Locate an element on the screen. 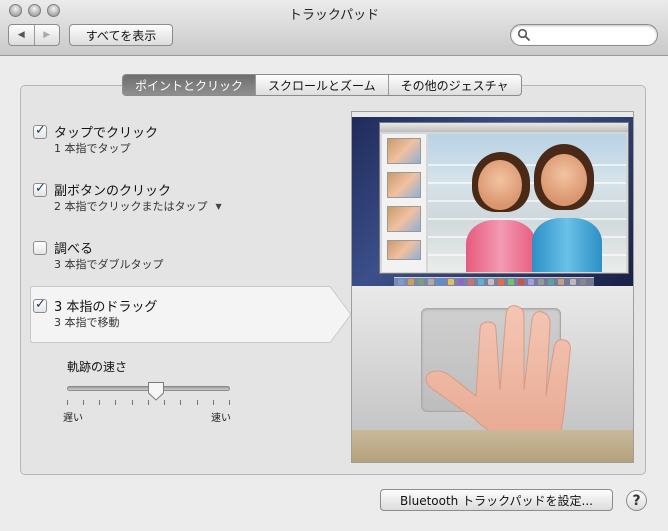 The height and width of the screenshot is (531, 668). slow-label: 遅い is located at coordinates (73, 418).